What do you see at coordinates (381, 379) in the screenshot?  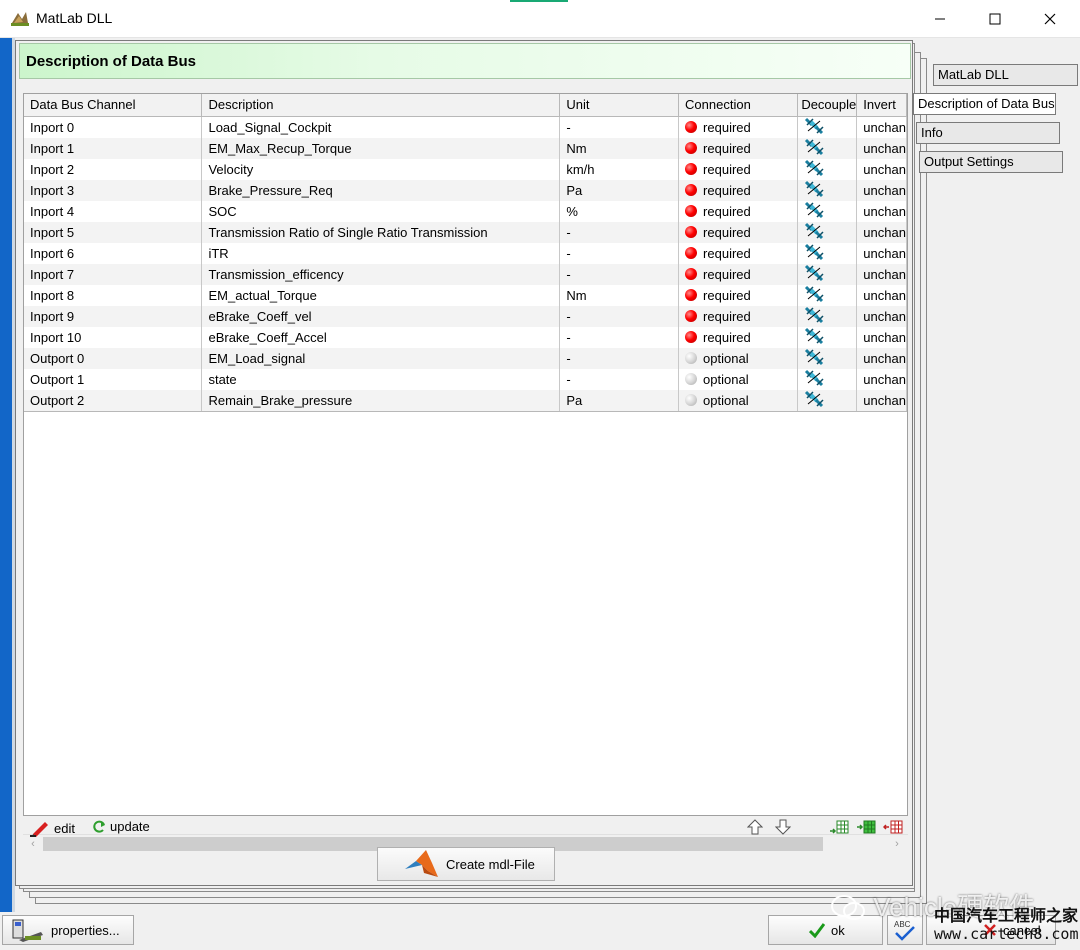 I see `cell-description: state` at bounding box center [381, 379].